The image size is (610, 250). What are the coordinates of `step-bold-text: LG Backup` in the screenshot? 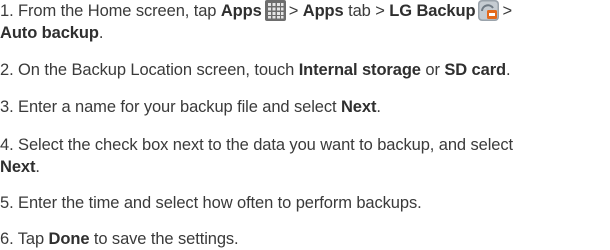 It's located at (432, 11).